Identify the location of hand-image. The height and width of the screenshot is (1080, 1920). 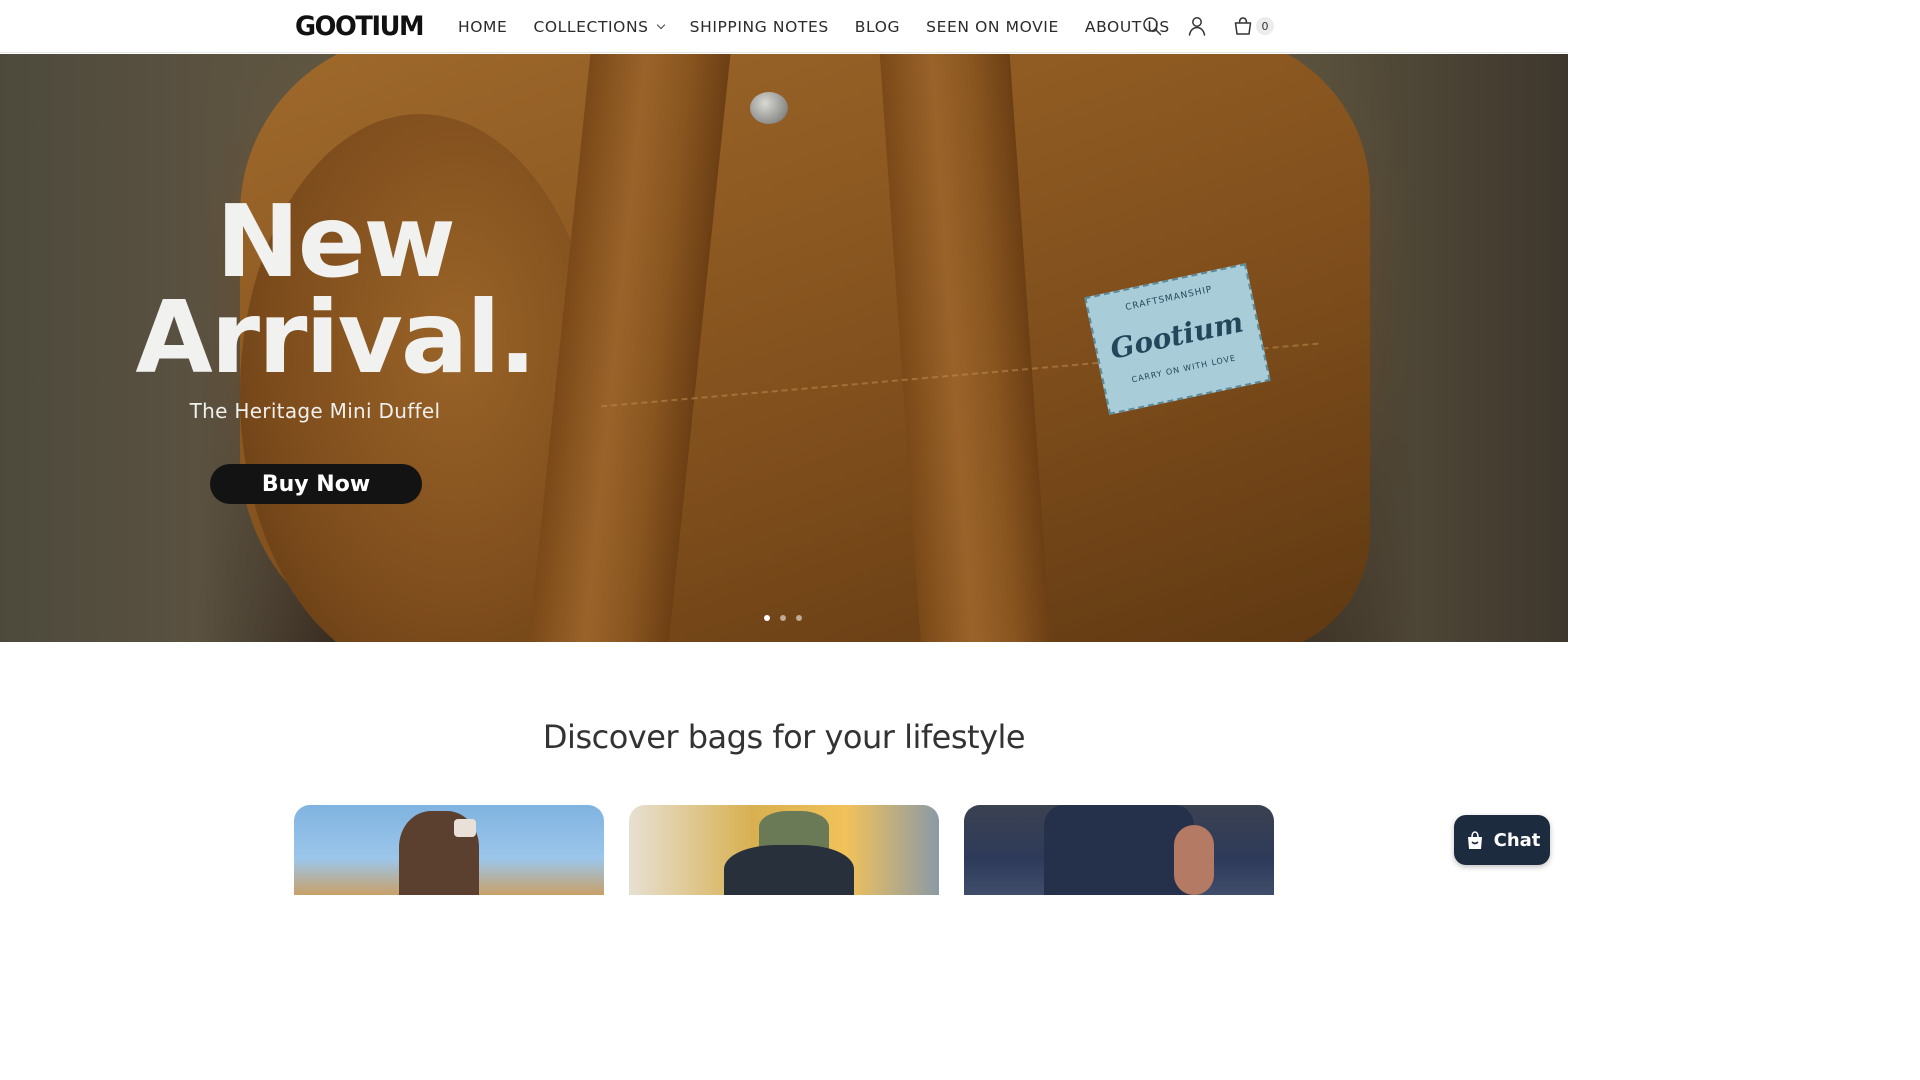
(1194, 860).